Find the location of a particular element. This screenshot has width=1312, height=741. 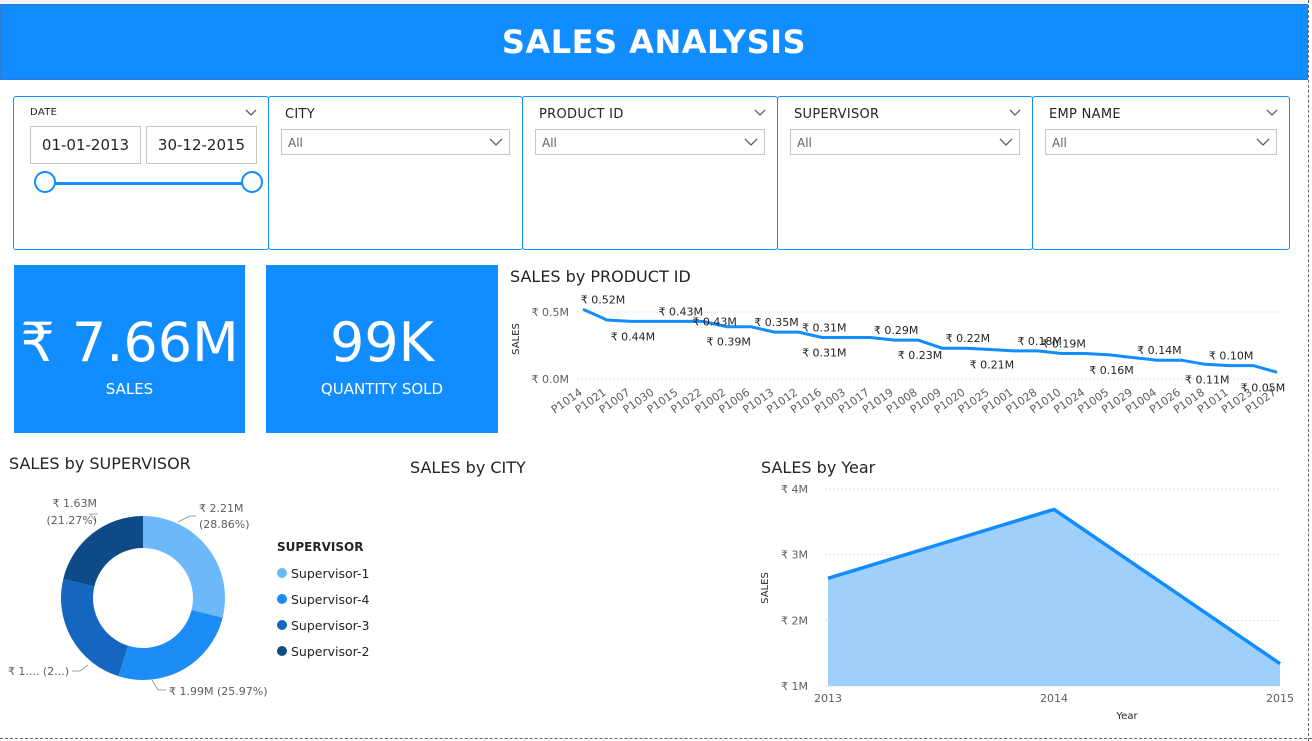

city-chart-title: SALES by CITY is located at coordinates (468, 467).